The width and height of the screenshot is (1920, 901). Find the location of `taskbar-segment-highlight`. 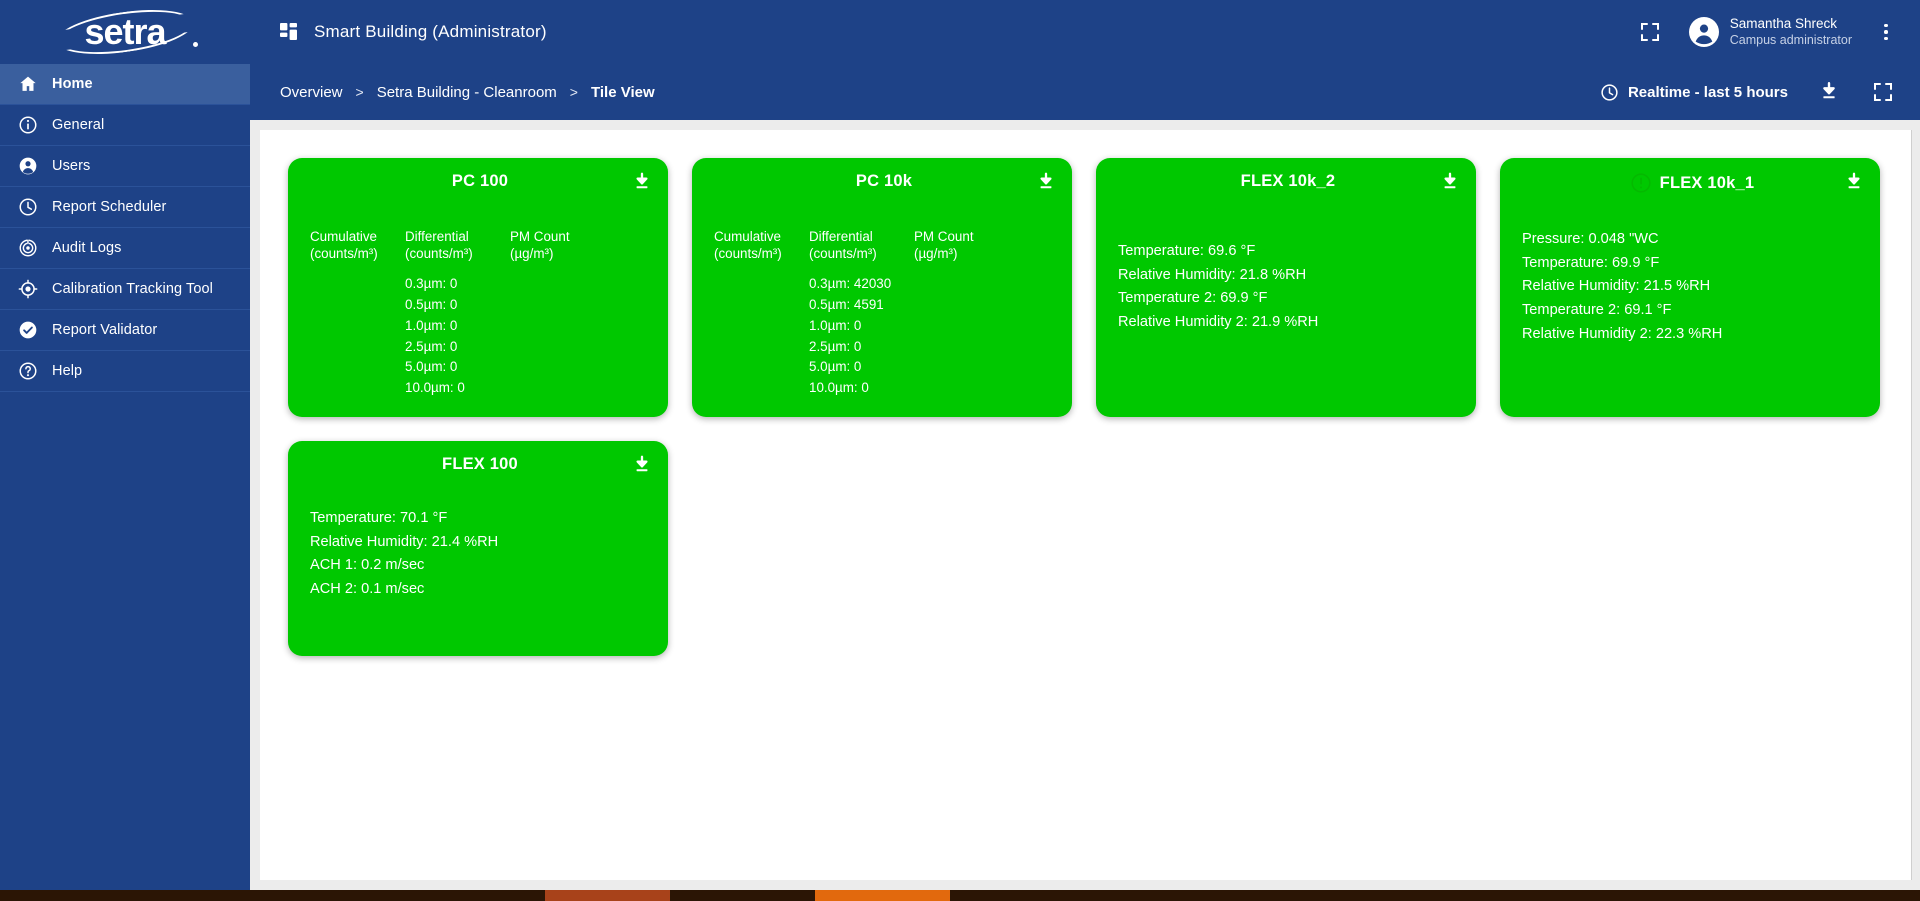

taskbar-segment-highlight is located at coordinates (882, 895).